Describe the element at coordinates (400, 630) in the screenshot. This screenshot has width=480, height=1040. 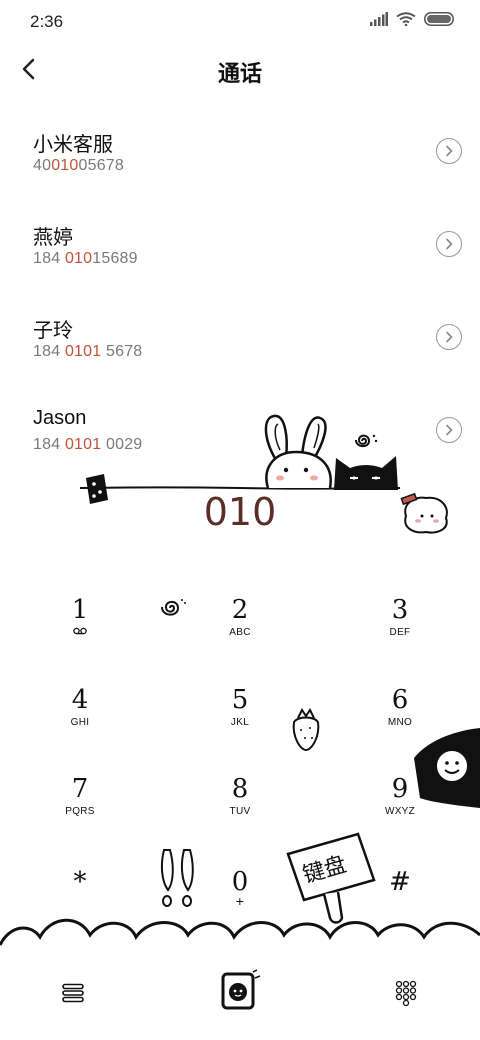
I see `key-3: 3 DEF` at that location.